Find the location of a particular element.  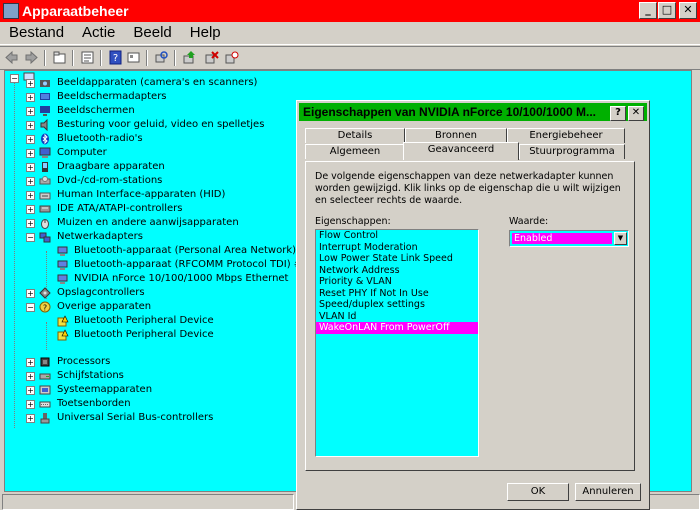

view-icon is located at coordinates (133, 57).